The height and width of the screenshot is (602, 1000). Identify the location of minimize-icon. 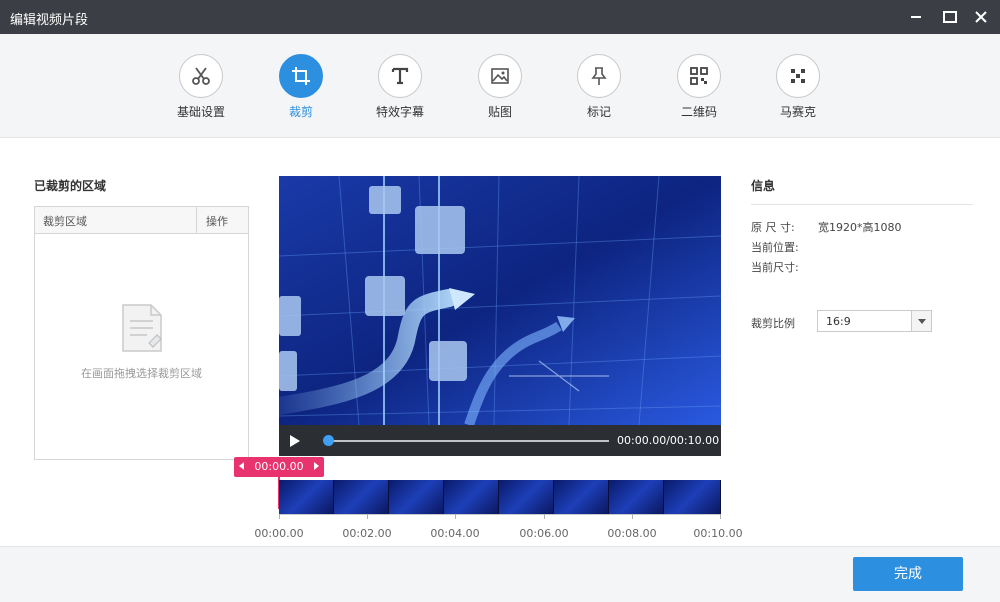
(916, 17).